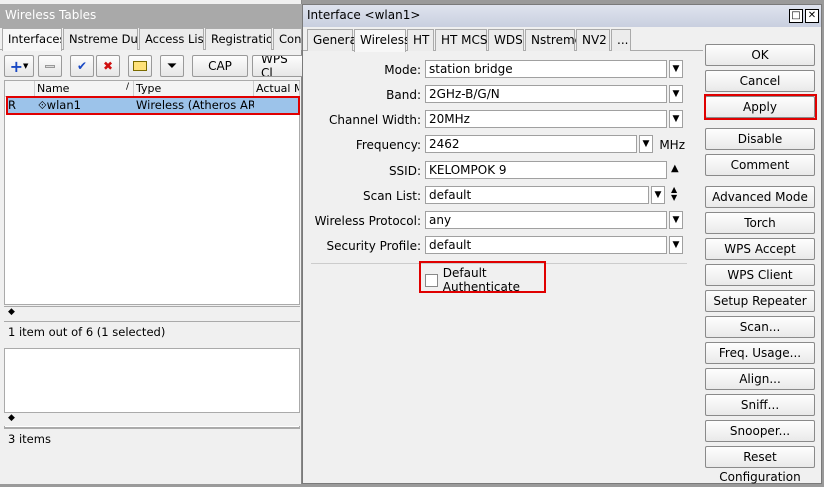  I want to click on frequency-select: 2462, so click(531, 144).